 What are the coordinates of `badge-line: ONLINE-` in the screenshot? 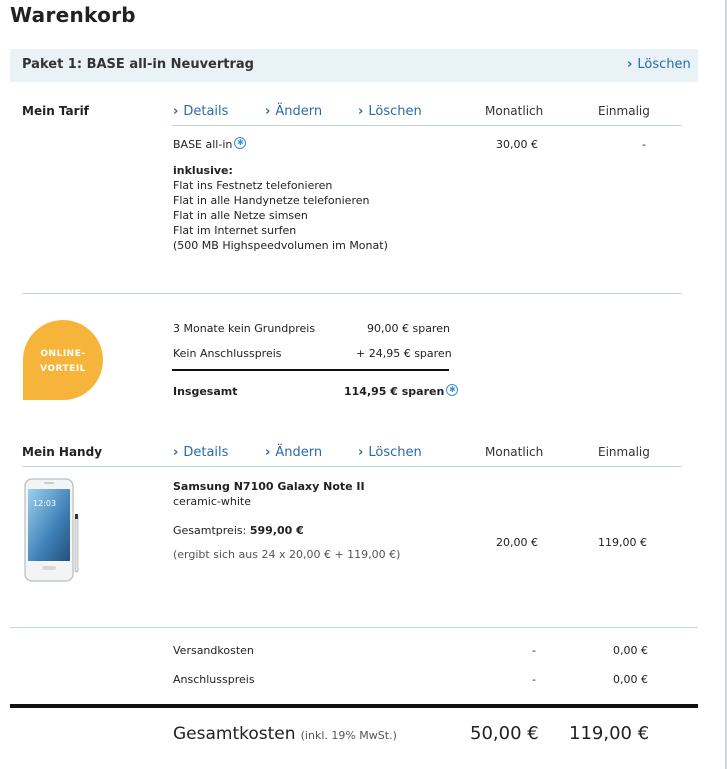 It's located at (63, 354).